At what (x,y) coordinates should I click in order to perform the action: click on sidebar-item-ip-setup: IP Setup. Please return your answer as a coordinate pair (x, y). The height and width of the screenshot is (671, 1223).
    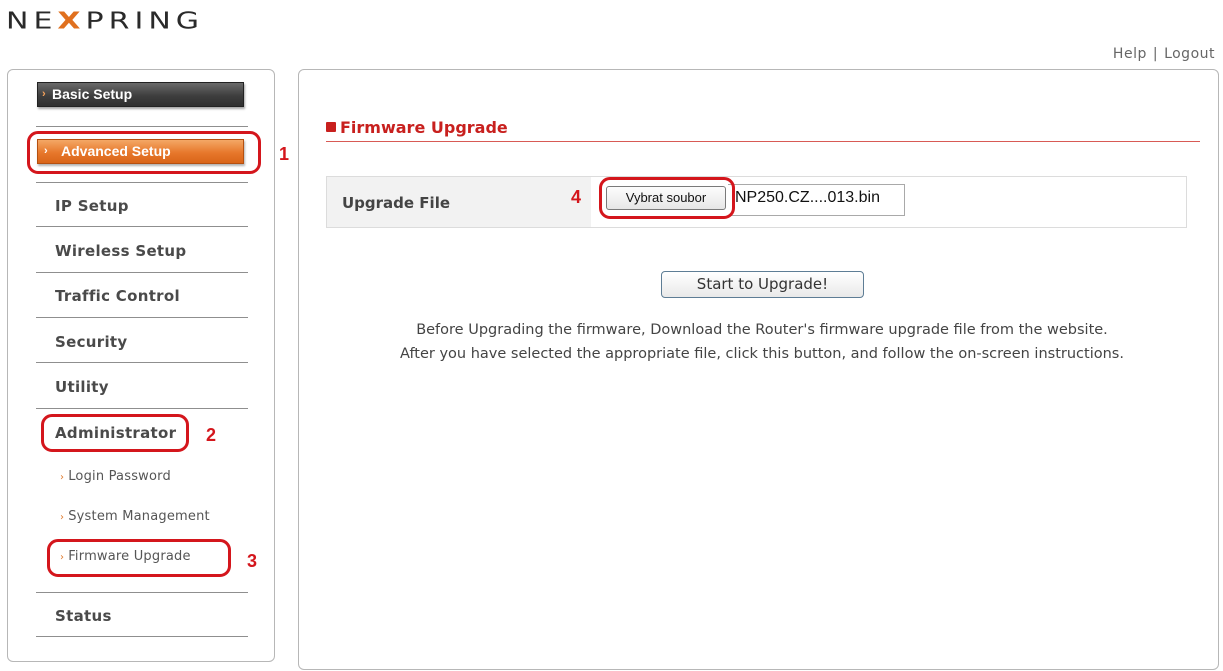
    Looking at the image, I should click on (92, 206).